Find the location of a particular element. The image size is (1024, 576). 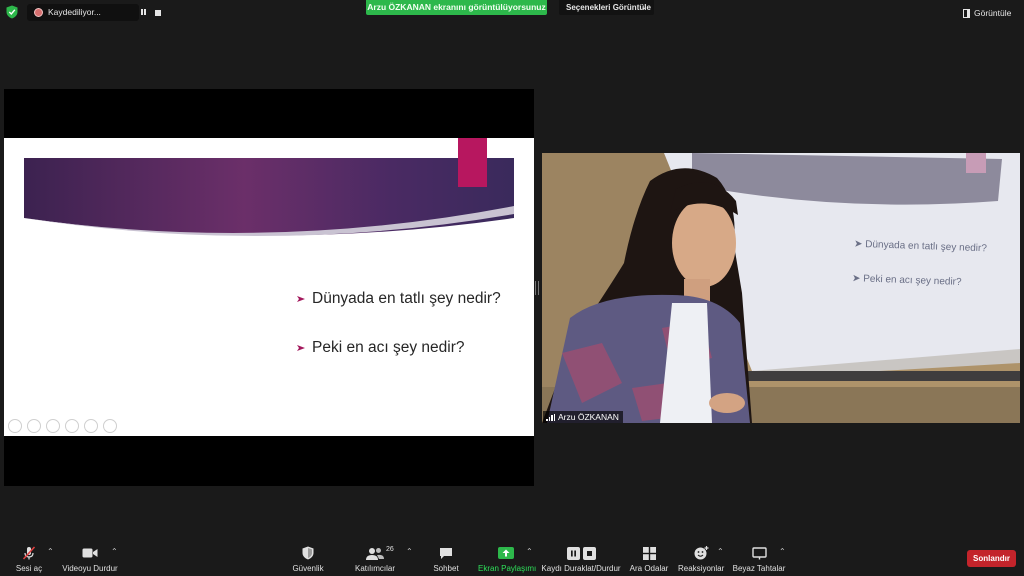

slide-bullet: Dünyada en tatlı şey nedir? is located at coordinates (398, 299).